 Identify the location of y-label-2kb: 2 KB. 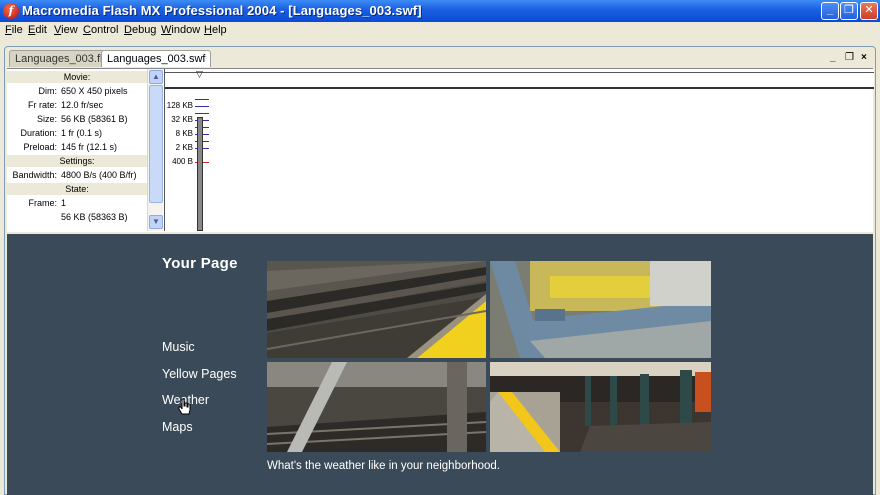
(184, 147).